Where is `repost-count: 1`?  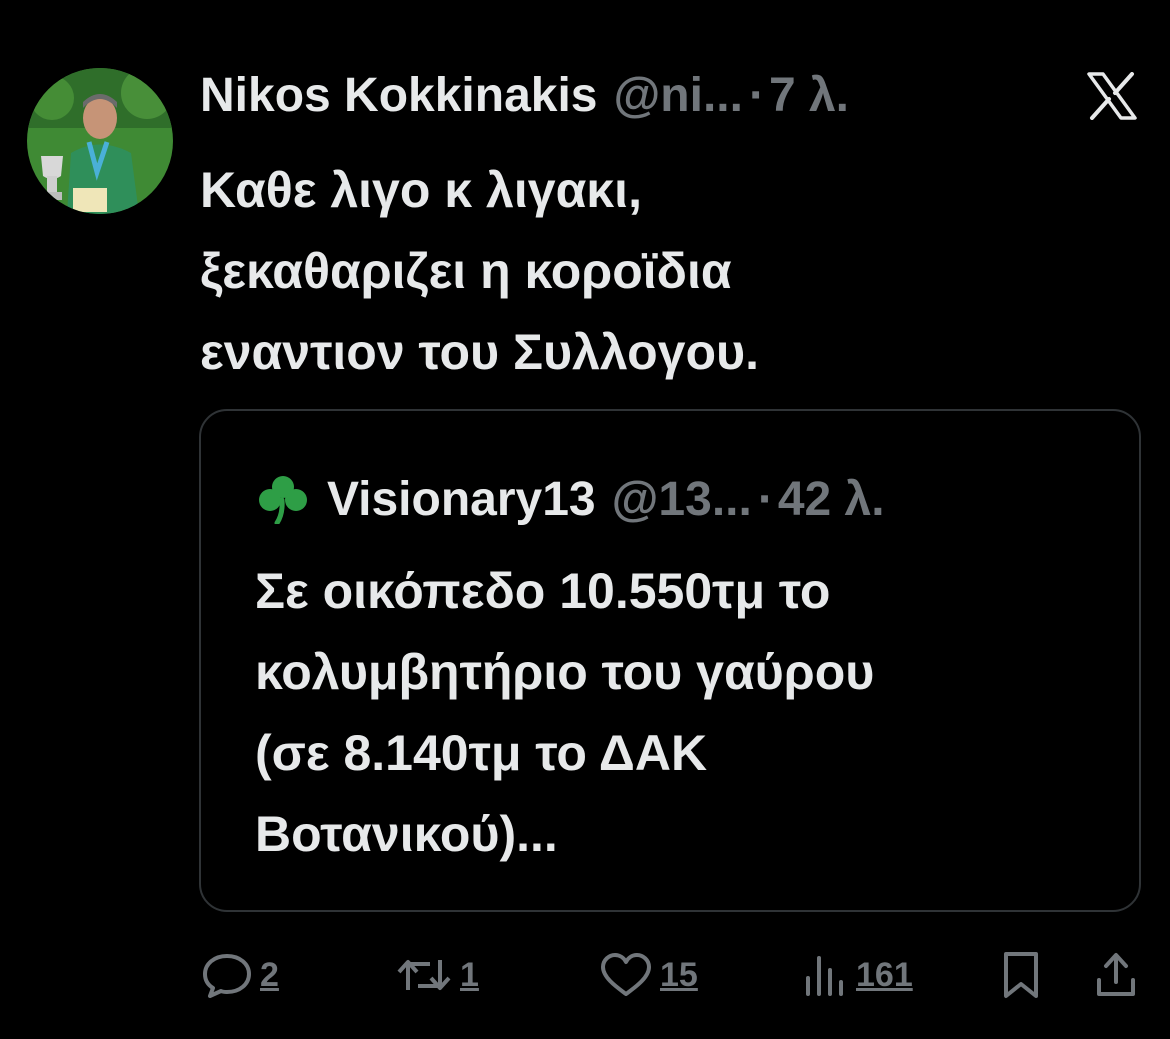 repost-count: 1 is located at coordinates (469, 975).